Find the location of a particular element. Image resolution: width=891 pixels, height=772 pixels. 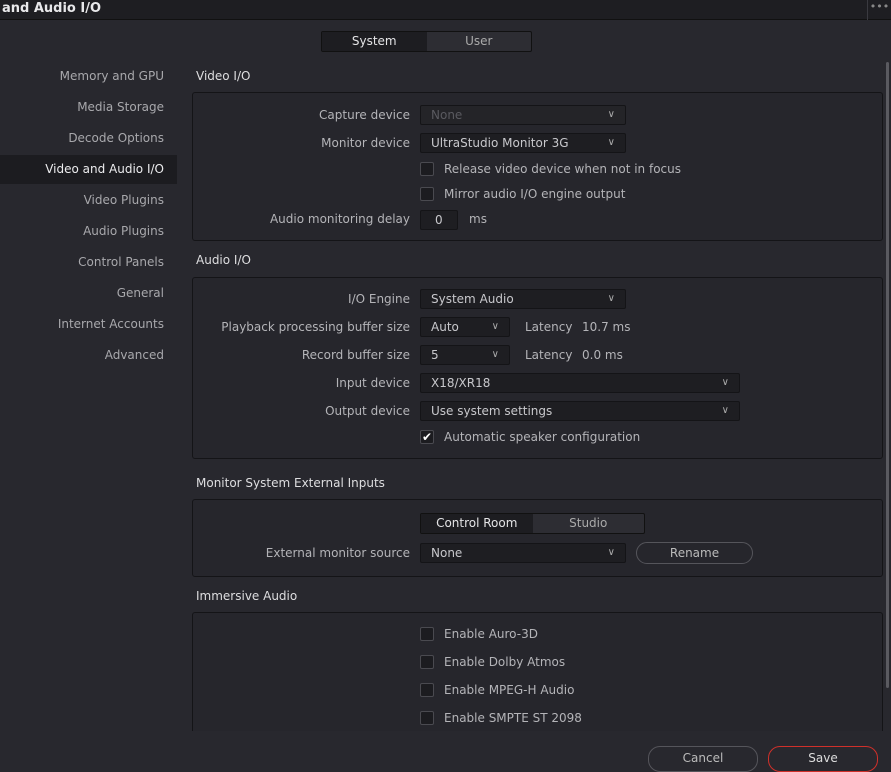

dolby-atmos-checkbox is located at coordinates (427, 662).